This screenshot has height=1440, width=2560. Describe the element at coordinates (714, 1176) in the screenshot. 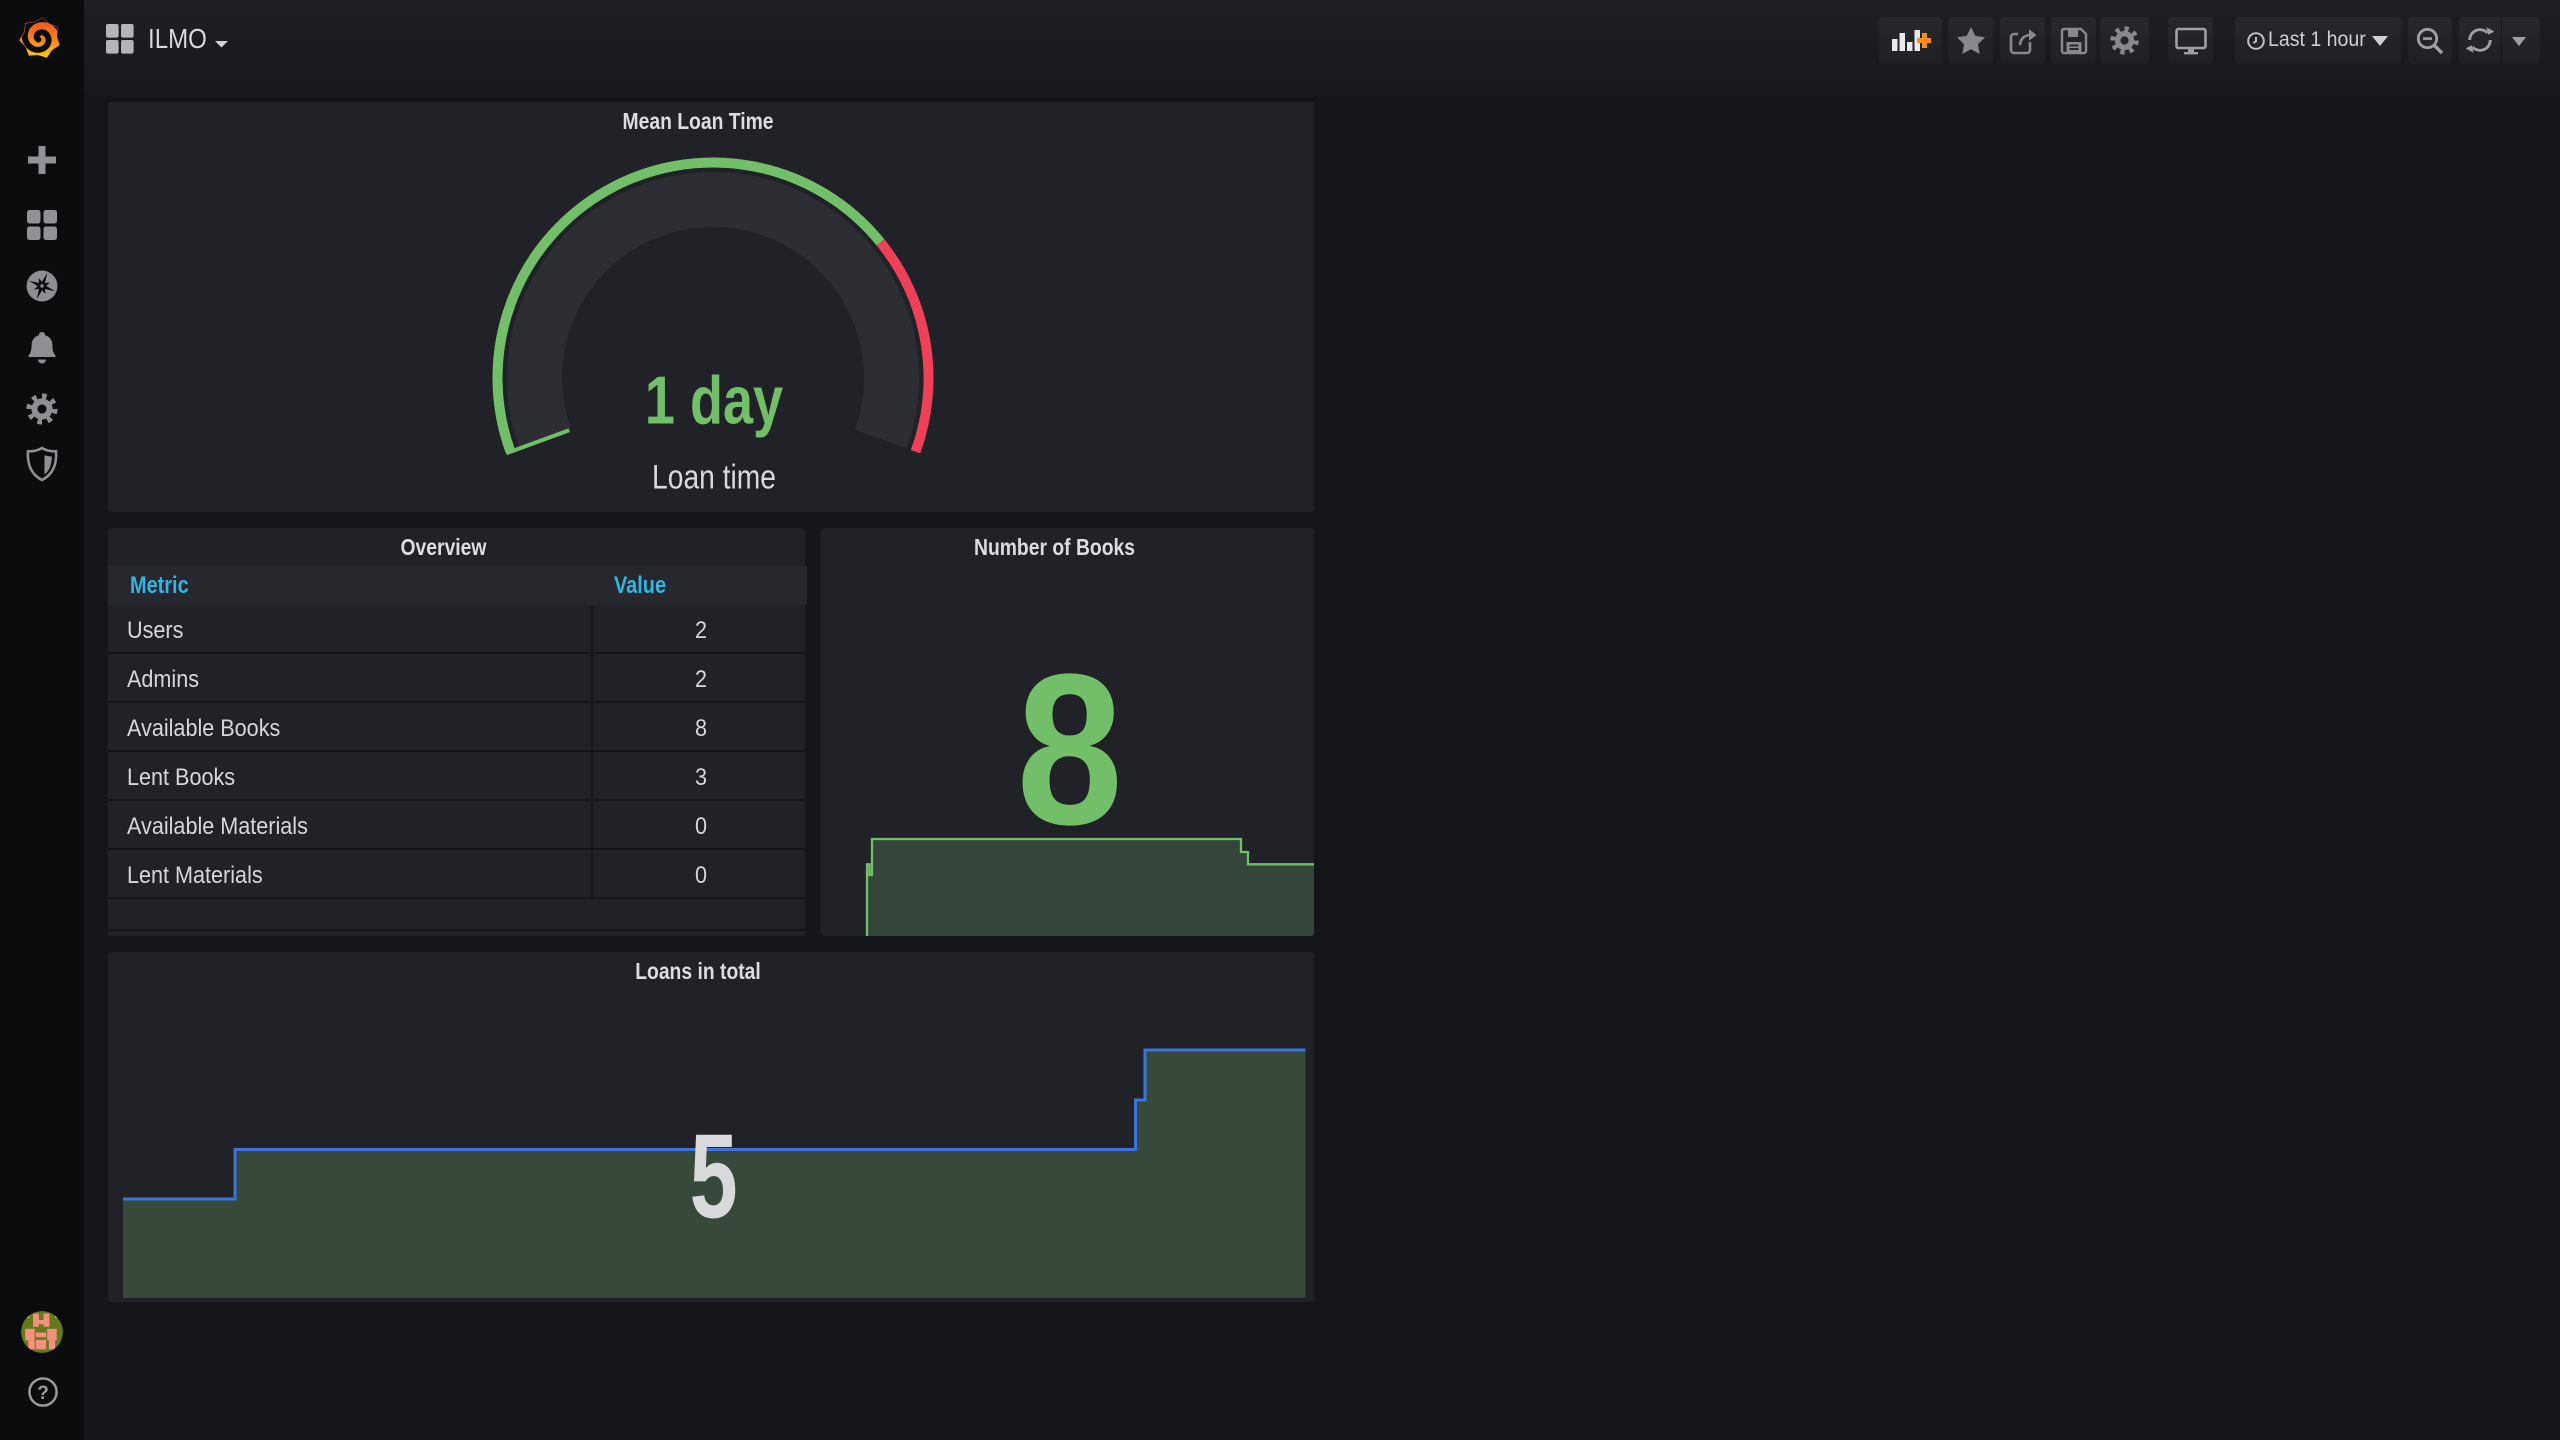

I see `svg-text: 5` at that location.